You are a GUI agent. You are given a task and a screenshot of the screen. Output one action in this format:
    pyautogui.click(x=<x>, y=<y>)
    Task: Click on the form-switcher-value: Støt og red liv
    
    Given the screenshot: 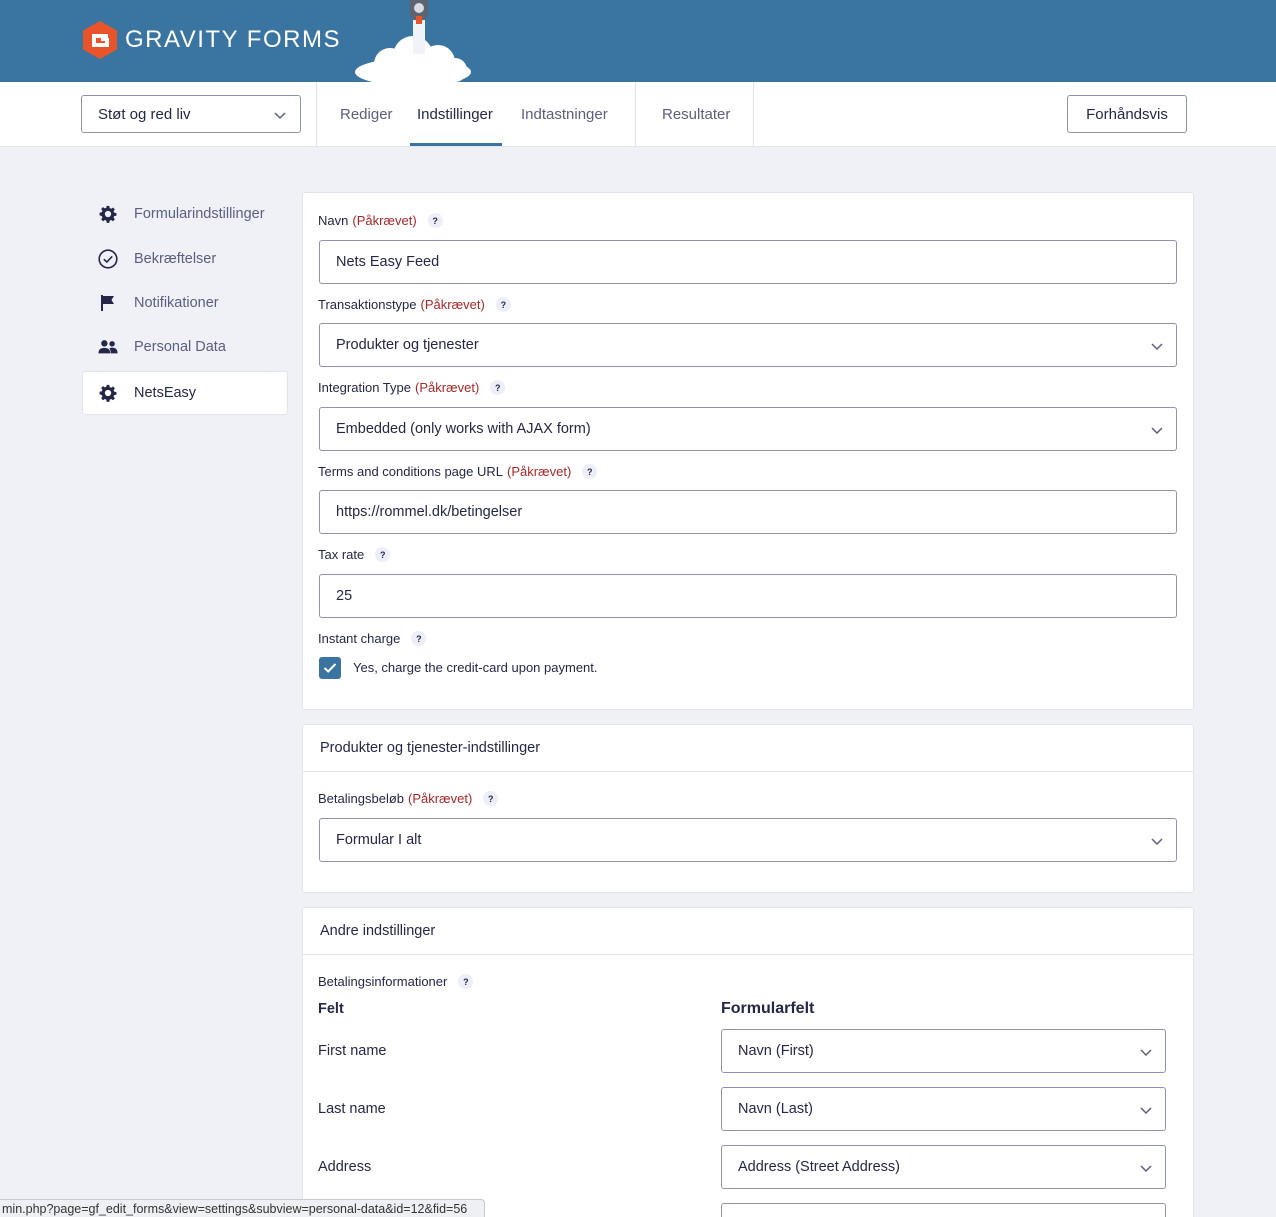 What is the action you would take?
    pyautogui.click(x=144, y=114)
    